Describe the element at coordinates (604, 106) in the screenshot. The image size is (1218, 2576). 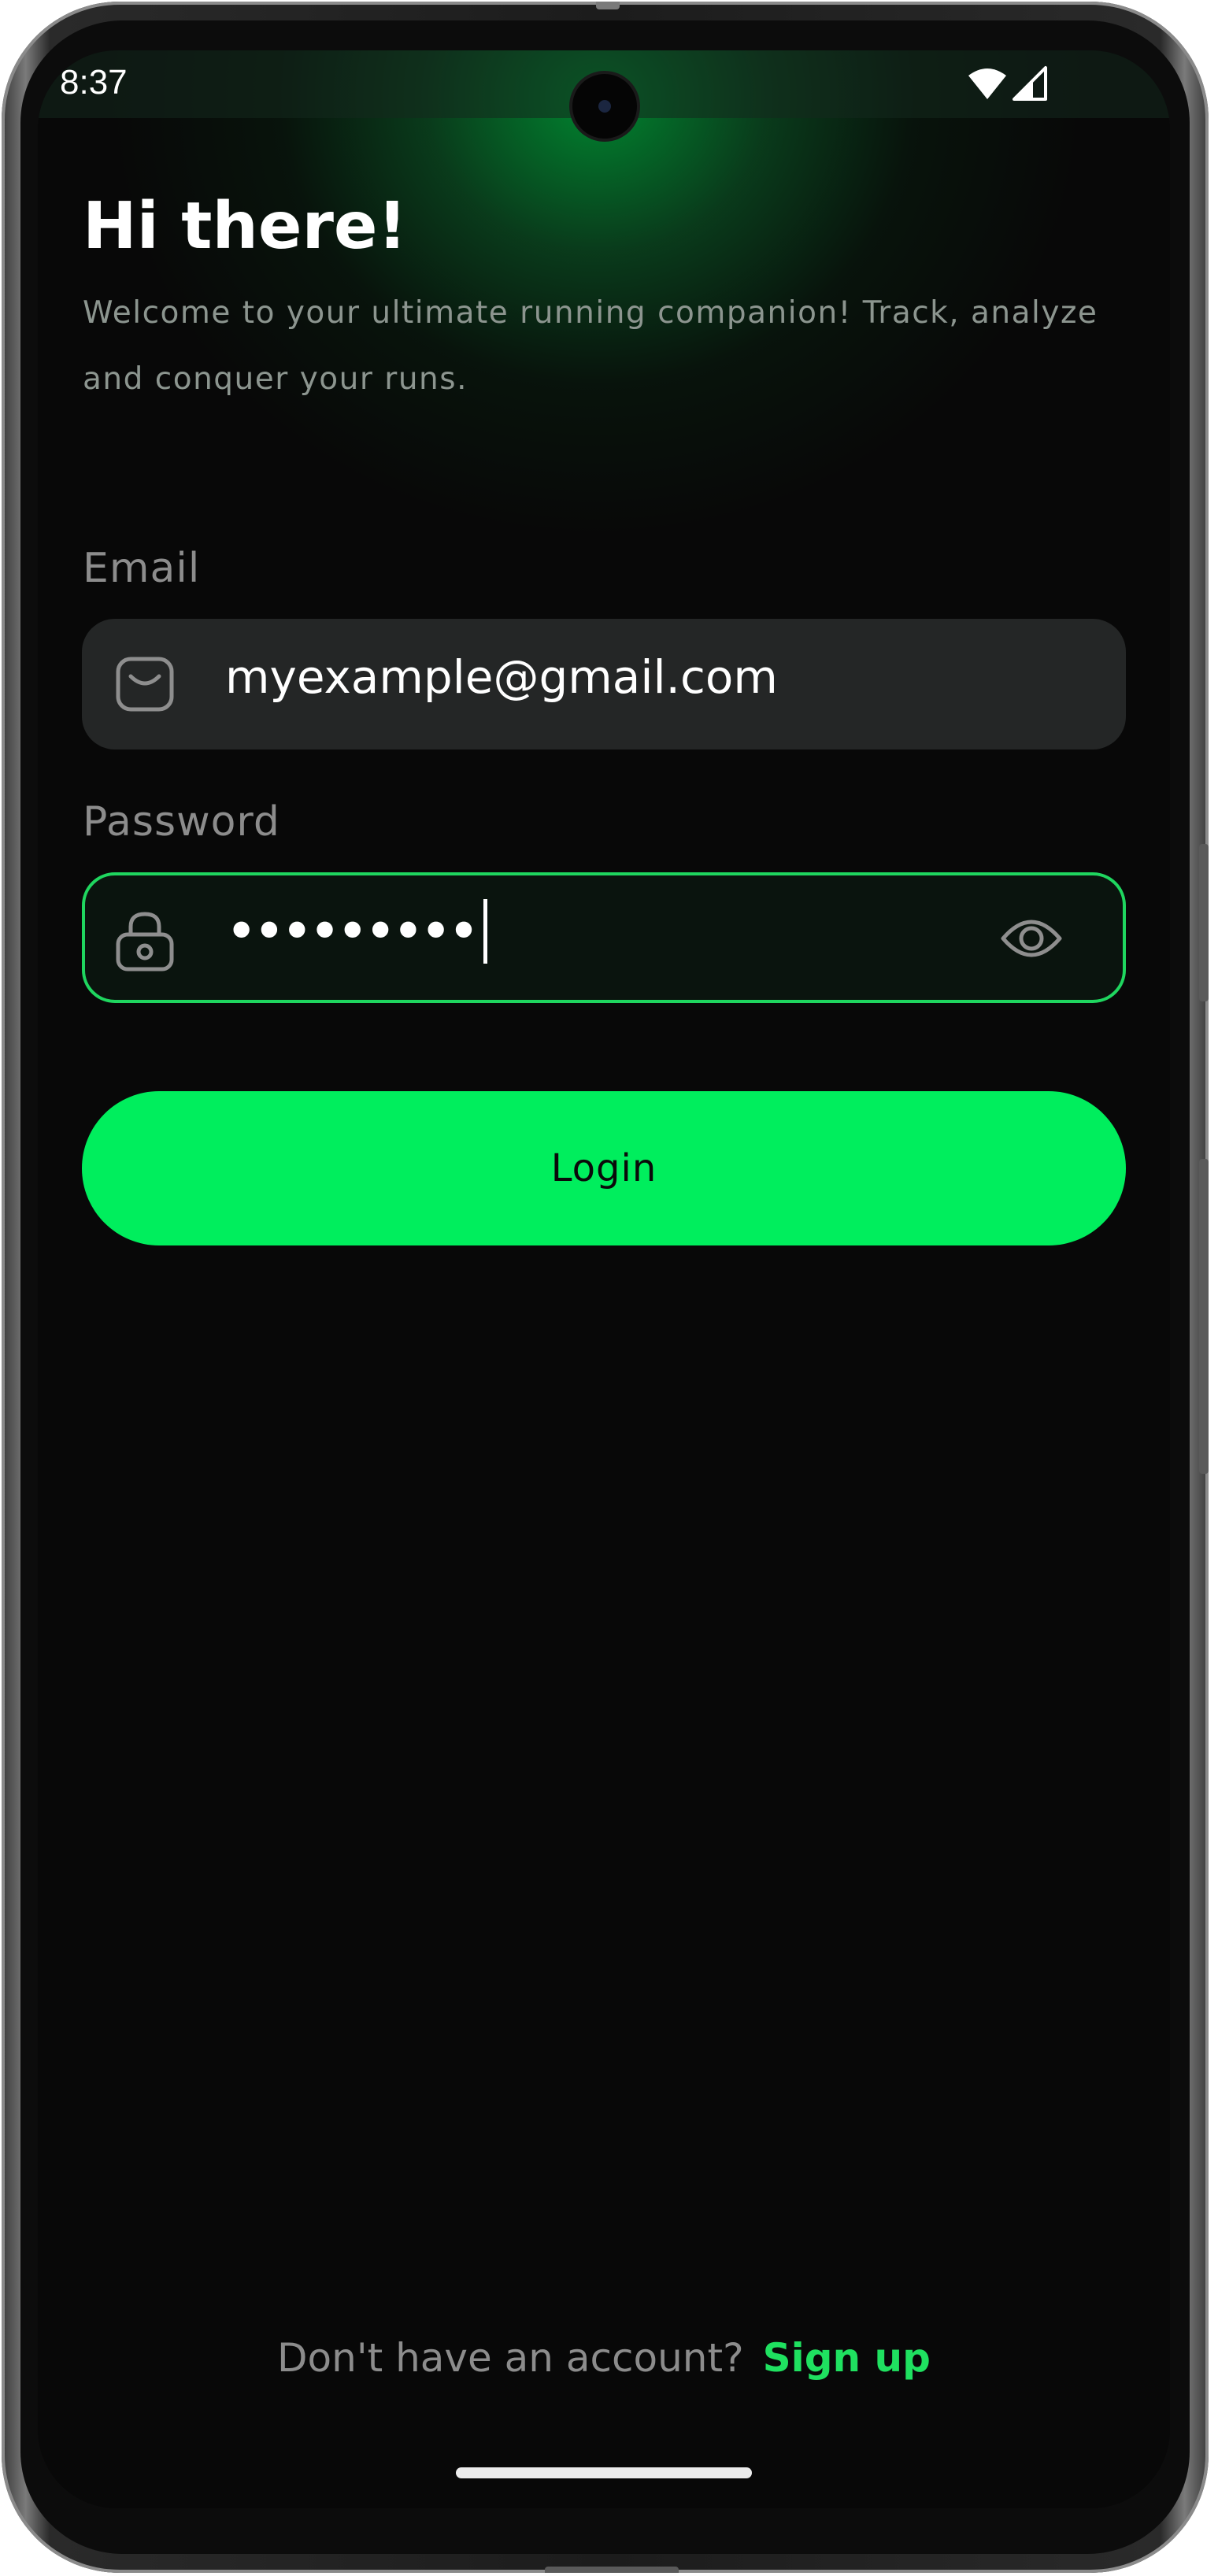
I see `front-camera` at that location.